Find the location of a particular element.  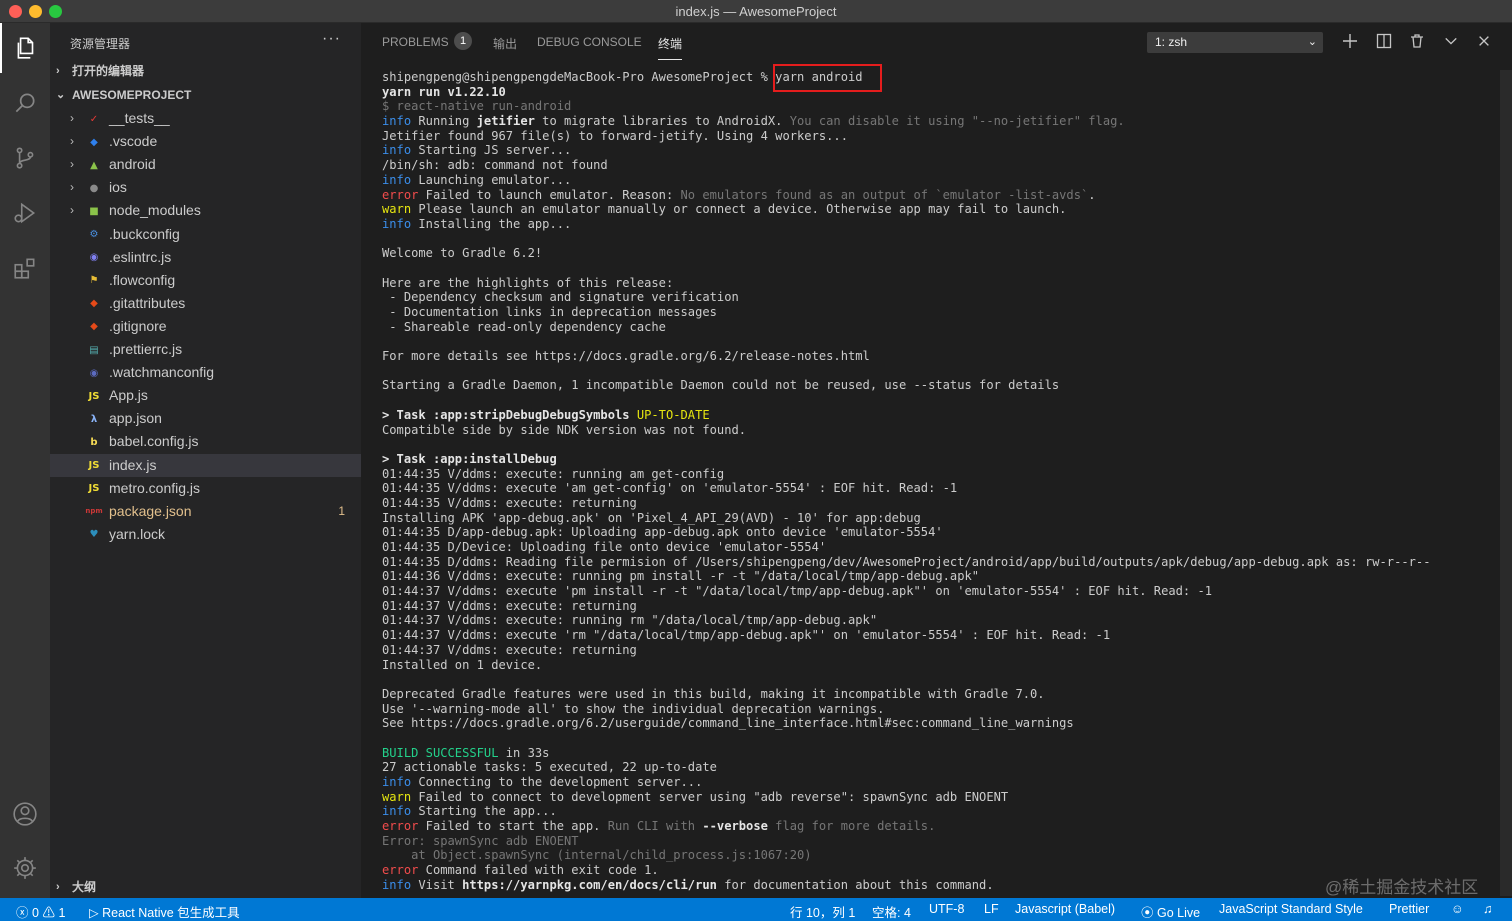

language-mode: Javascript (Babel) is located at coordinates (1065, 909).